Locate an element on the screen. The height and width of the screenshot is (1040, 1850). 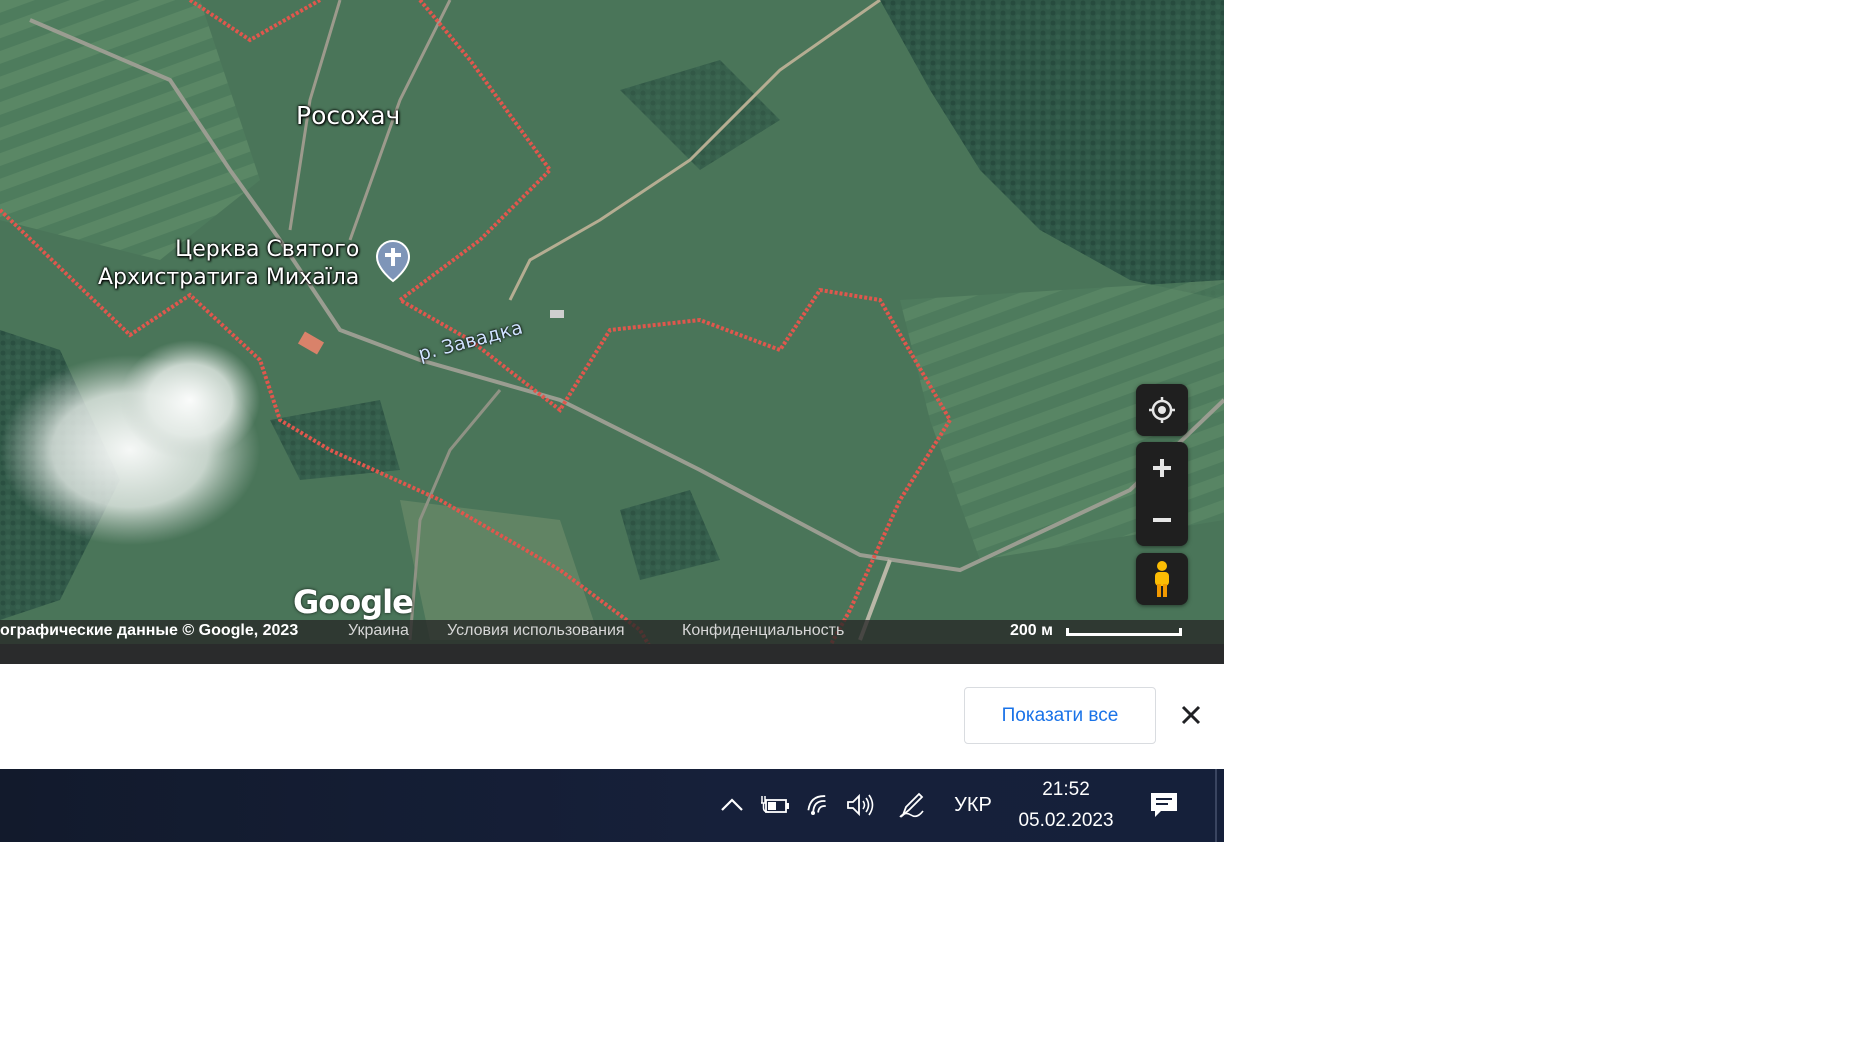
pegman-icon is located at coordinates (1162, 579).